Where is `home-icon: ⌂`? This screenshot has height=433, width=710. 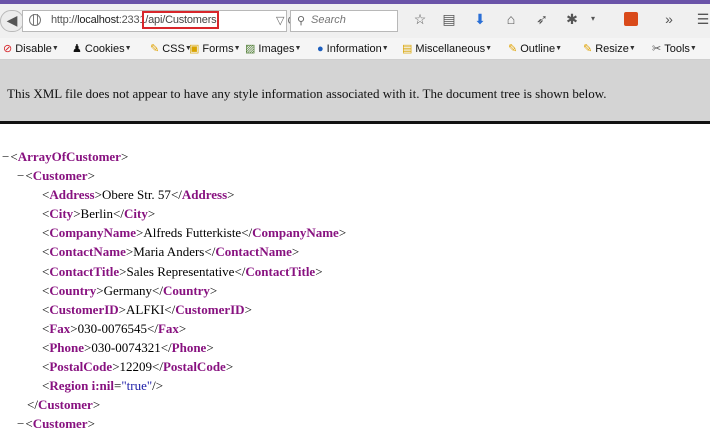 home-icon: ⌂ is located at coordinates (511, 19).